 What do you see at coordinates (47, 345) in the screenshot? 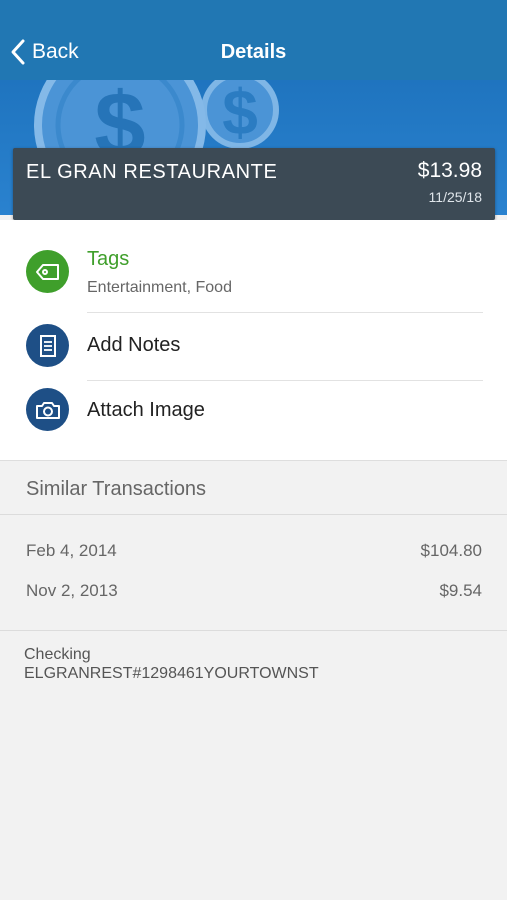
I see `notes-icon` at bounding box center [47, 345].